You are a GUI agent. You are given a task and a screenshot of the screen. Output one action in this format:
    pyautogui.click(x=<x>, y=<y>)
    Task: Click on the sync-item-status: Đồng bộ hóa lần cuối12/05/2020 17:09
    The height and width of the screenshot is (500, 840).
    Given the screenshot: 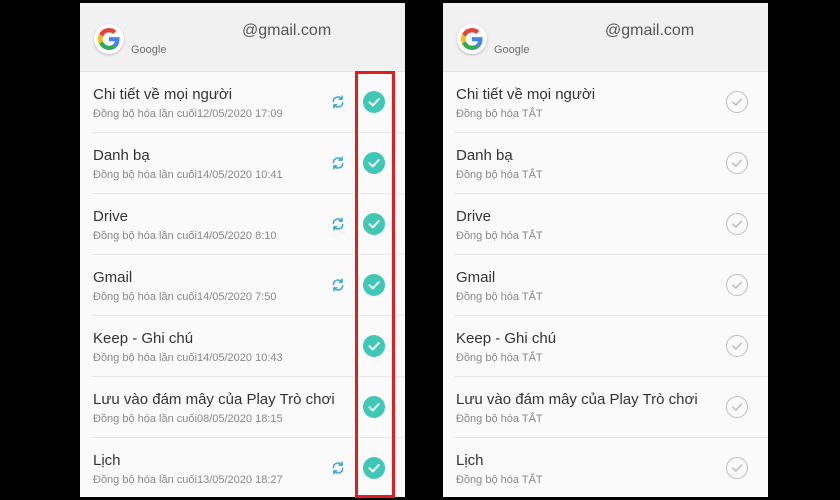 What is the action you would take?
    pyautogui.click(x=188, y=114)
    